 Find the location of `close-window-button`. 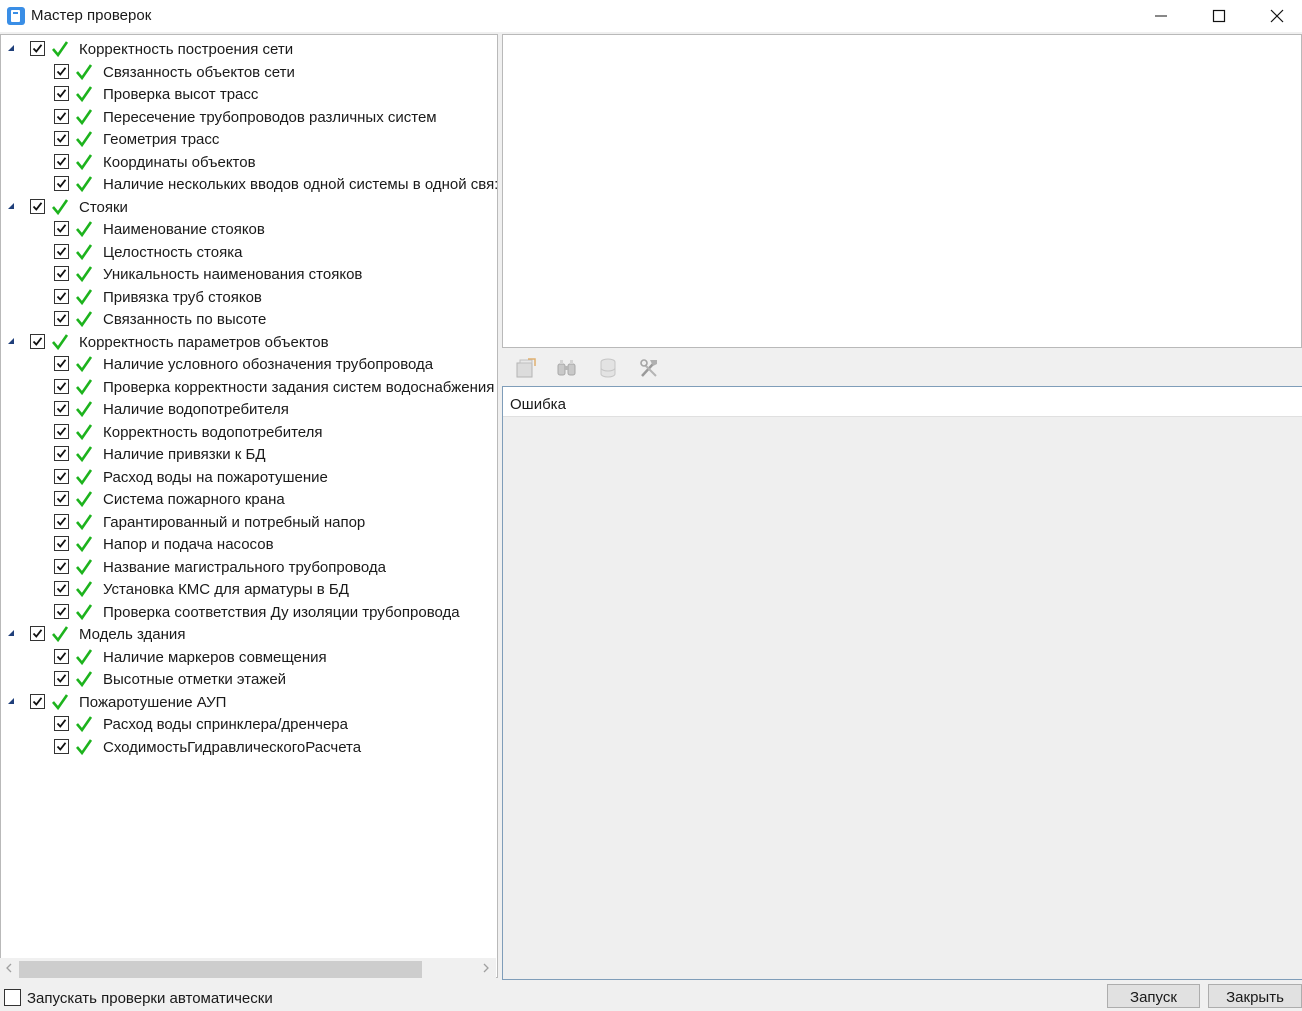

close-window-button is located at coordinates (1275, 16).